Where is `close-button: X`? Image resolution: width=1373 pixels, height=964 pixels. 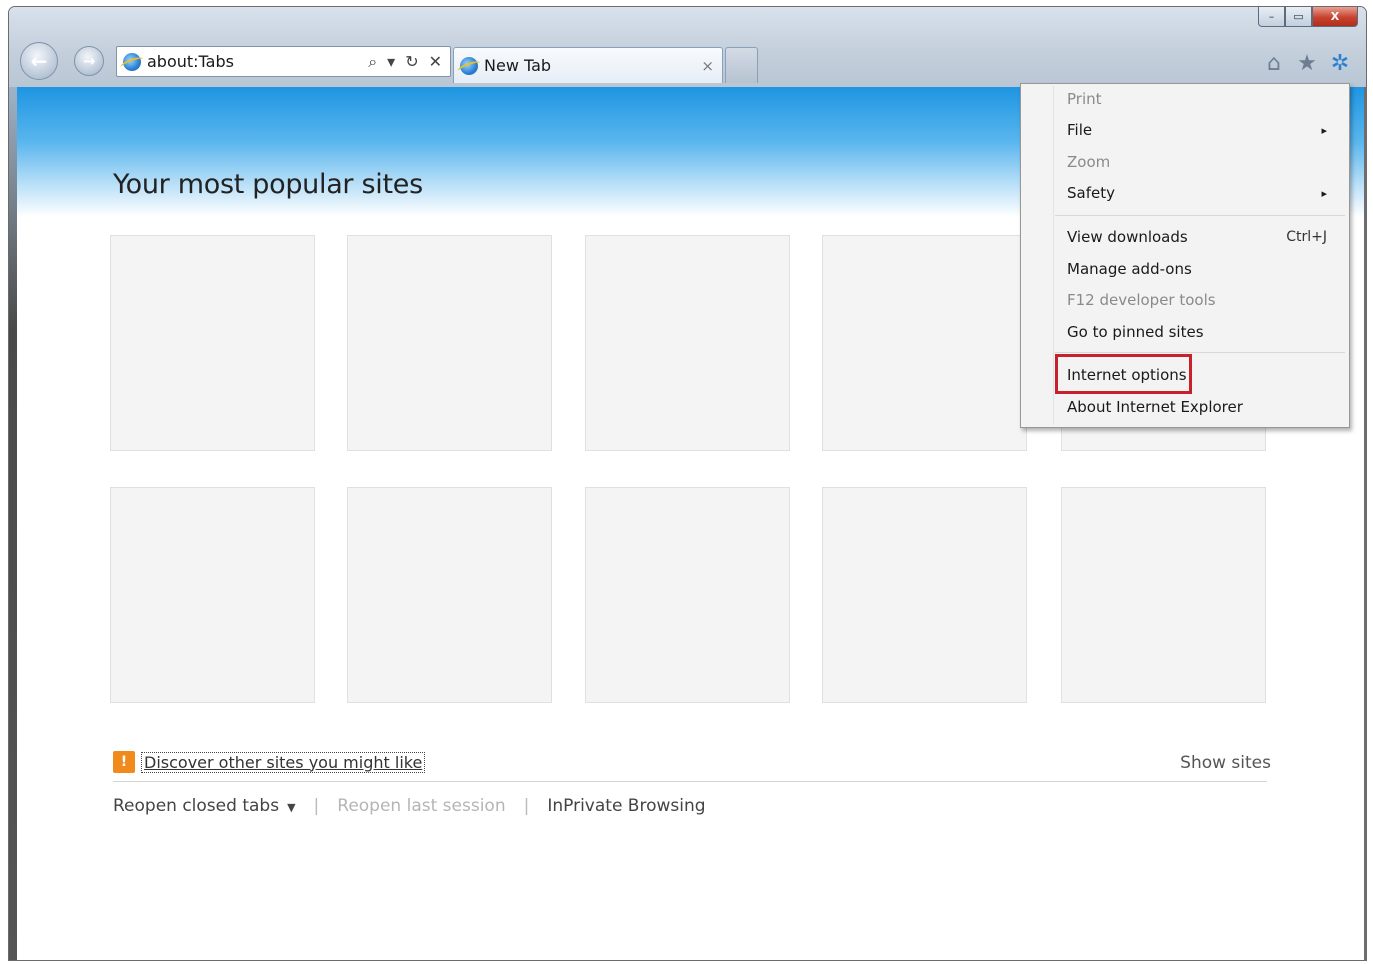 close-button: X is located at coordinates (1335, 17).